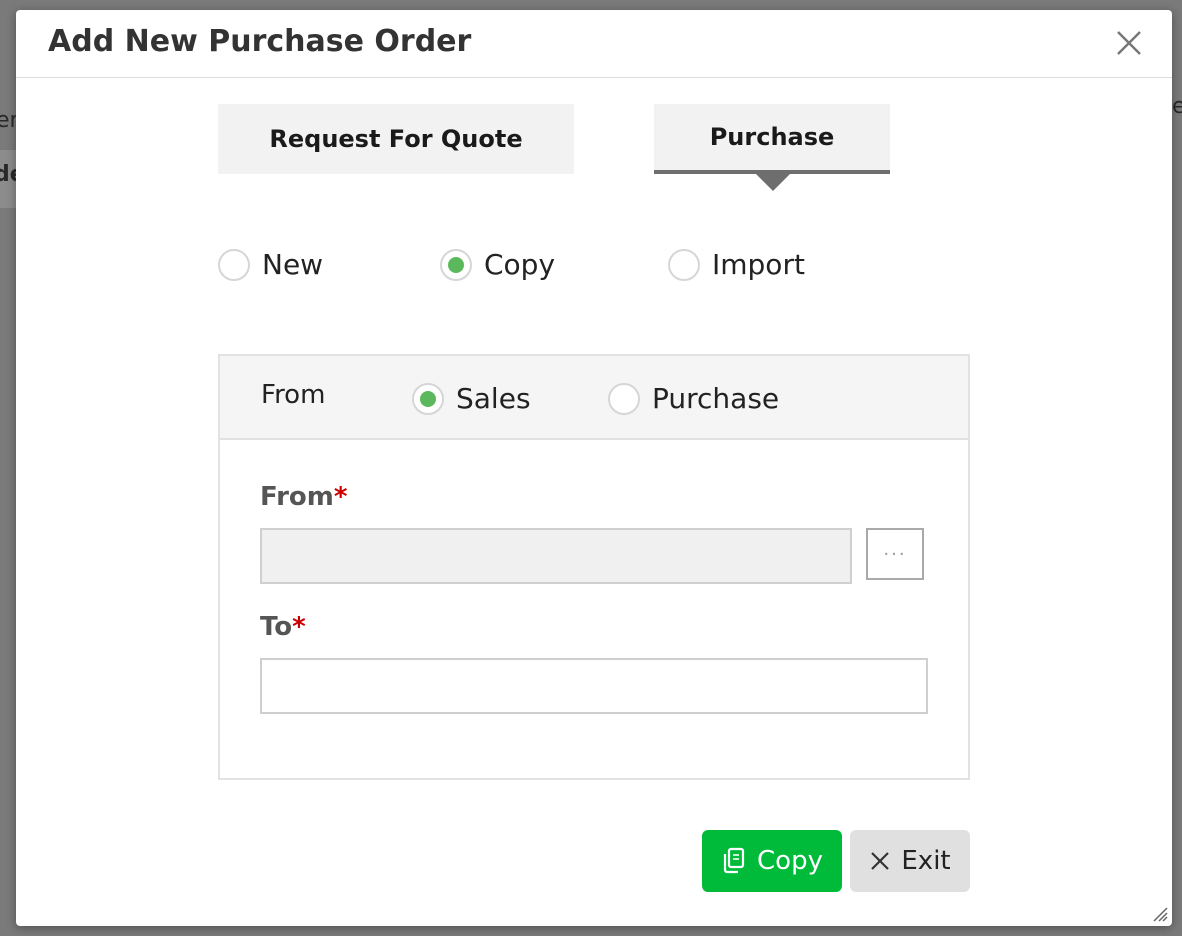  I want to click on dialog-header: Add New Purchase Order, so click(594, 44).